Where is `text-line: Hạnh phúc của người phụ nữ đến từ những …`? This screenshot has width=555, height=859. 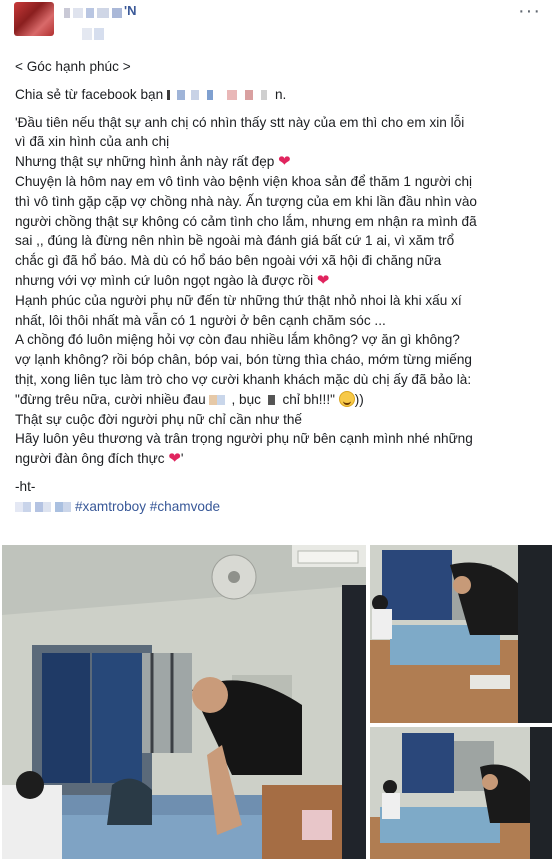
text-line: Hạnh phúc của người phụ nữ đến từ những … is located at coordinates (238, 300).